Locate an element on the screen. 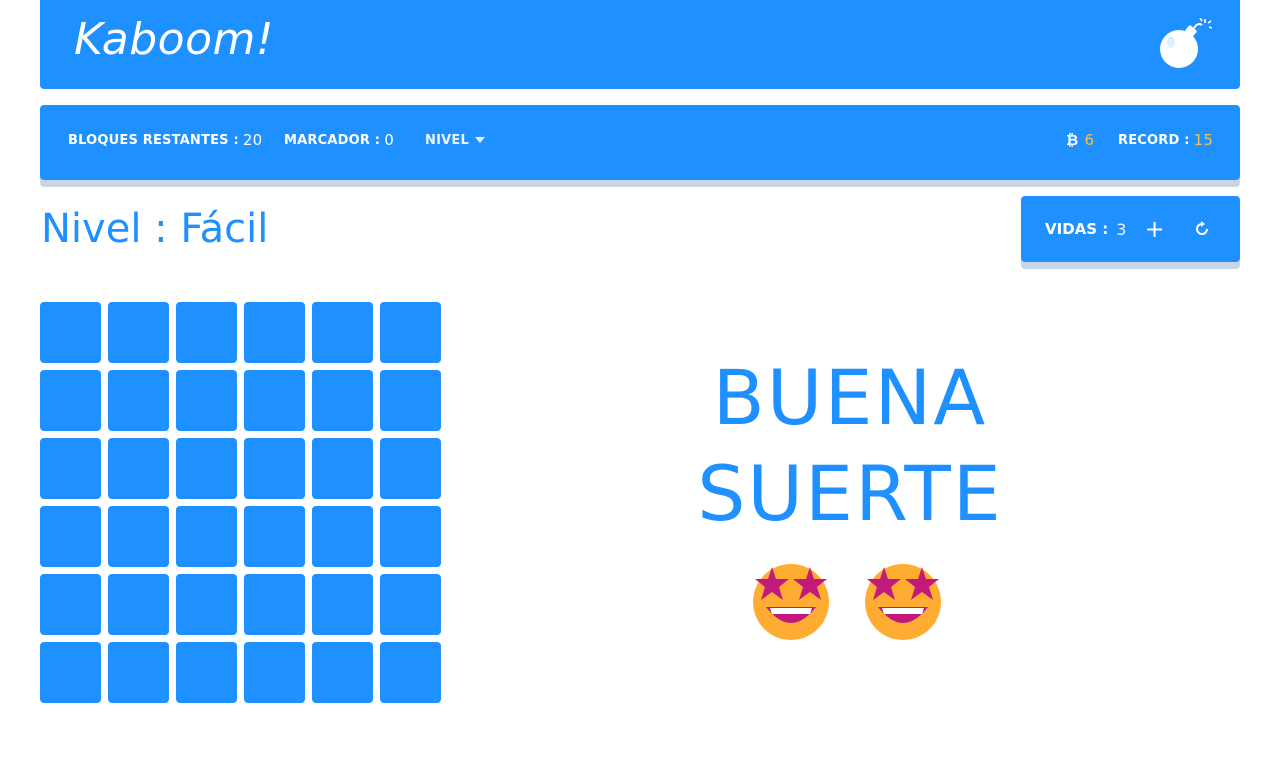 The image size is (1280, 762). record: RECORD : 15 is located at coordinates (1165, 140).